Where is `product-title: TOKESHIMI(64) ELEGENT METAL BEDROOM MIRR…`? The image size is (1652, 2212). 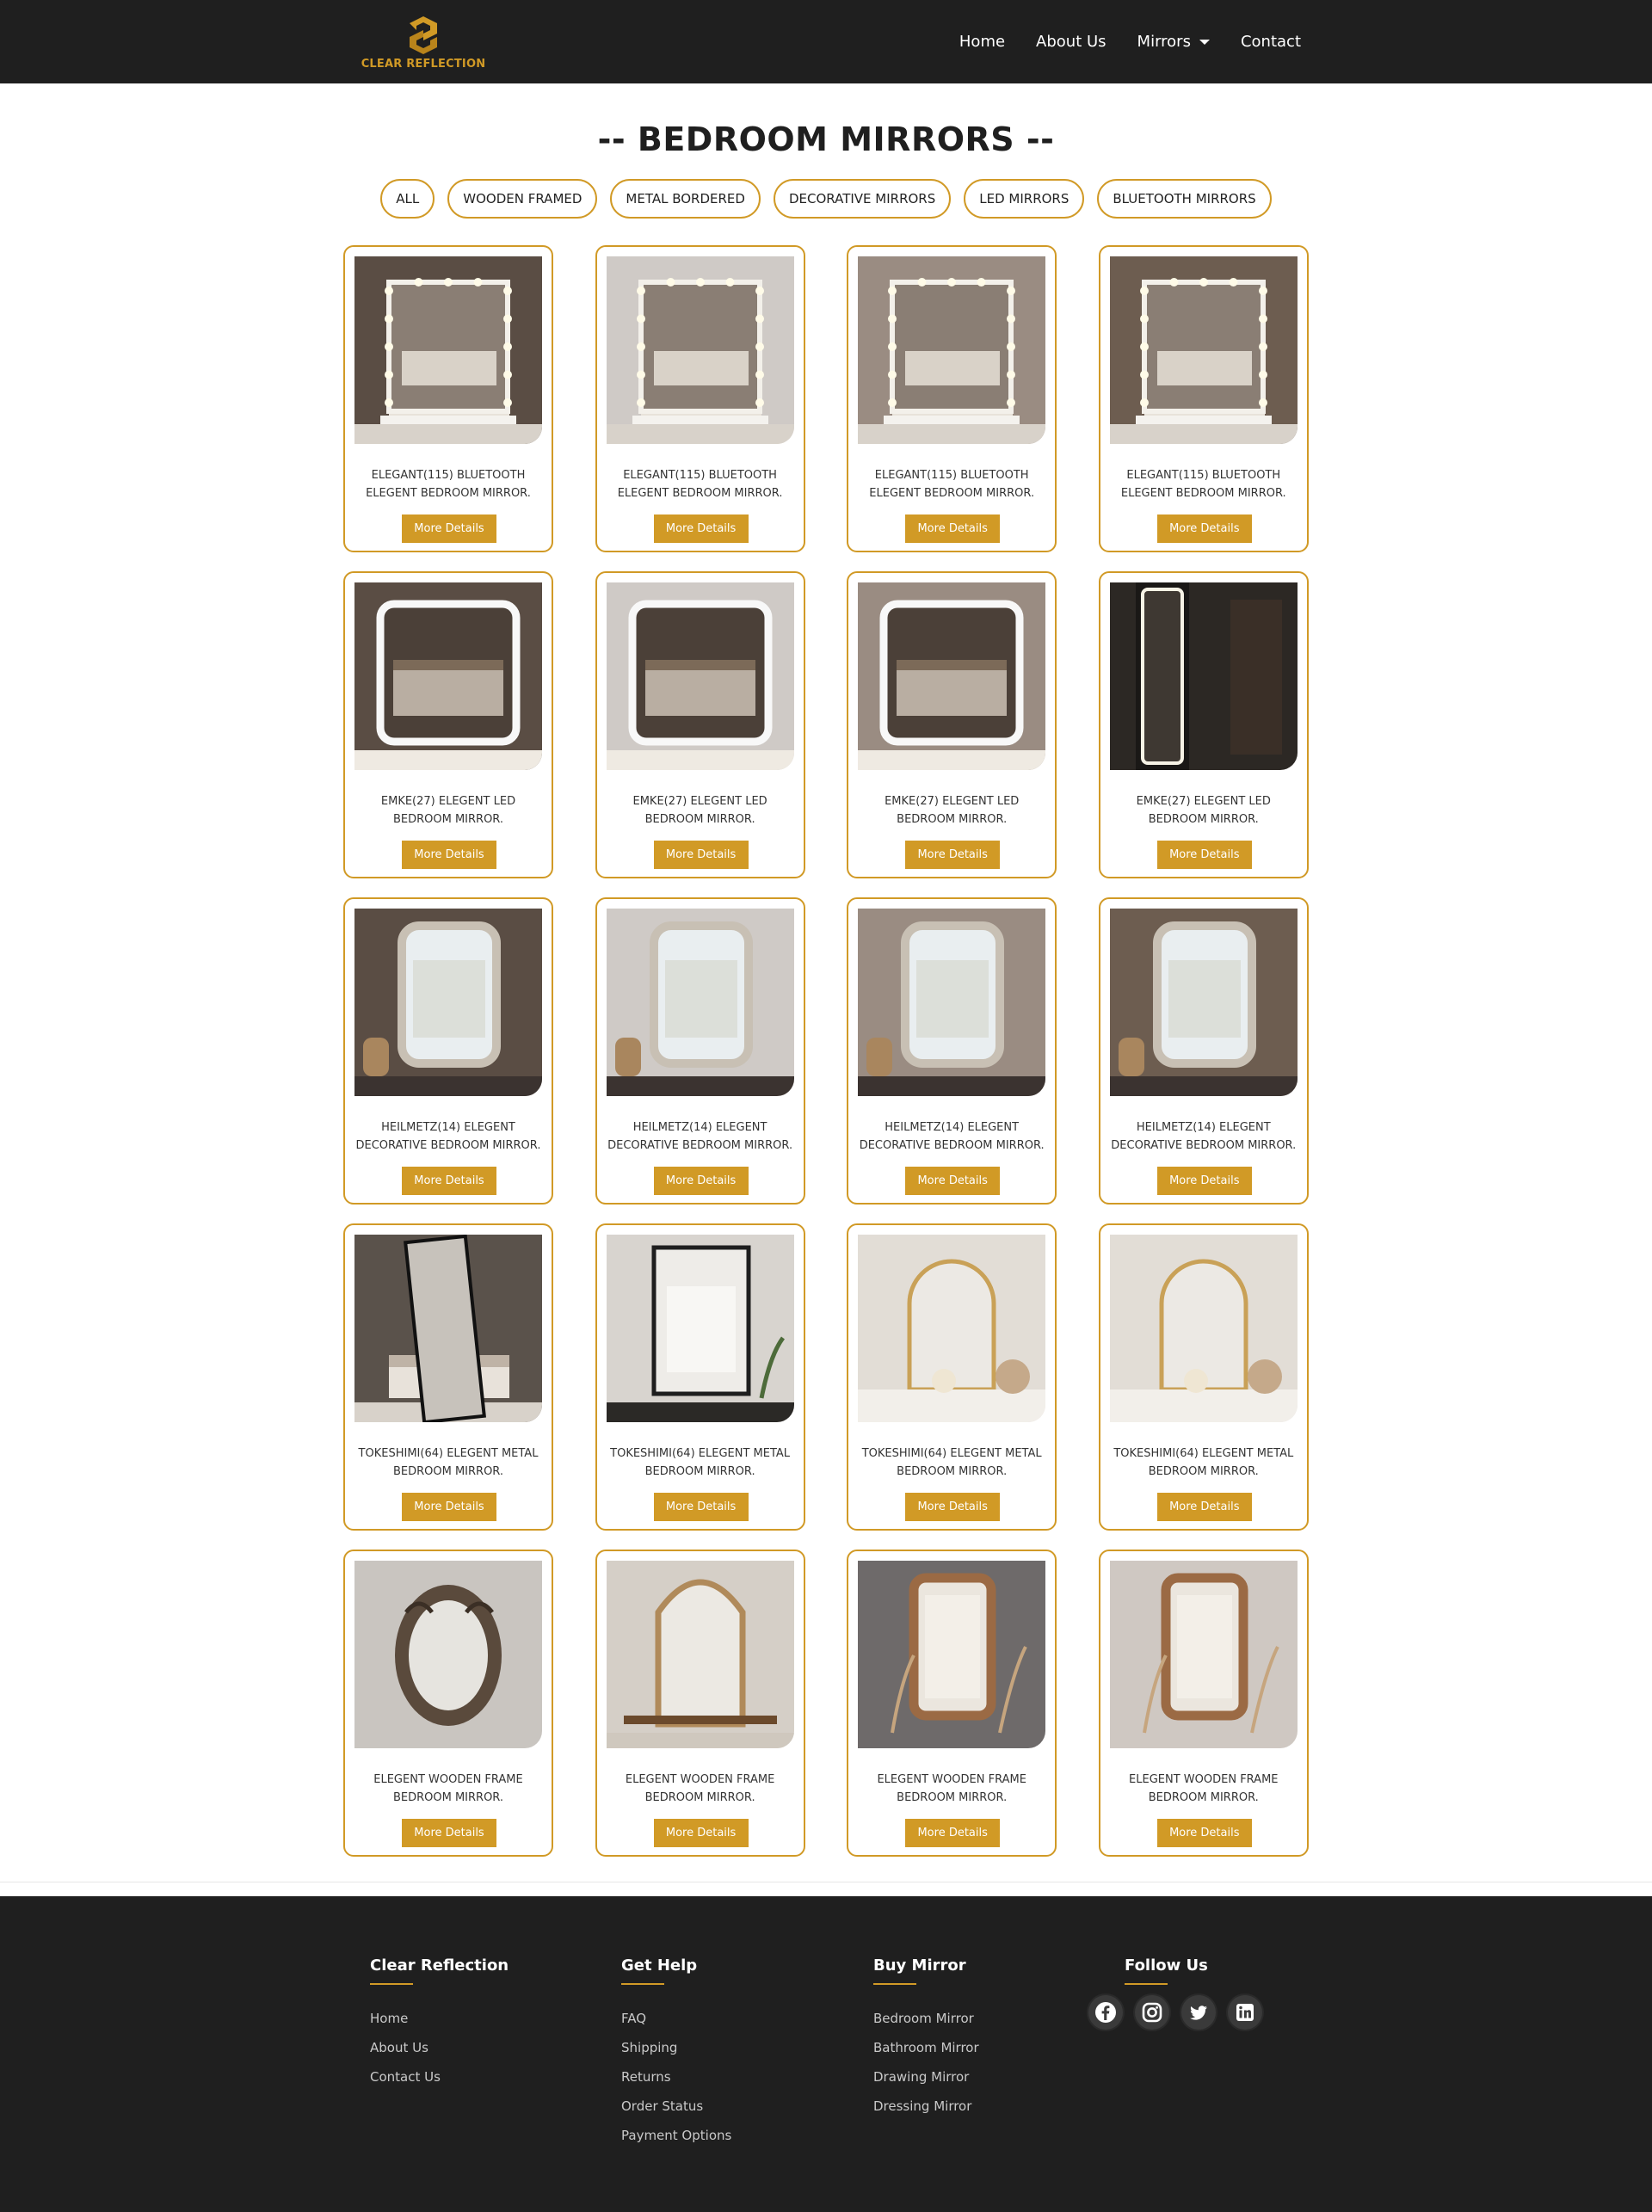
product-title: TOKESHIMI(64) ELEGENT METAL BEDROOM MIRR… is located at coordinates (951, 1463).